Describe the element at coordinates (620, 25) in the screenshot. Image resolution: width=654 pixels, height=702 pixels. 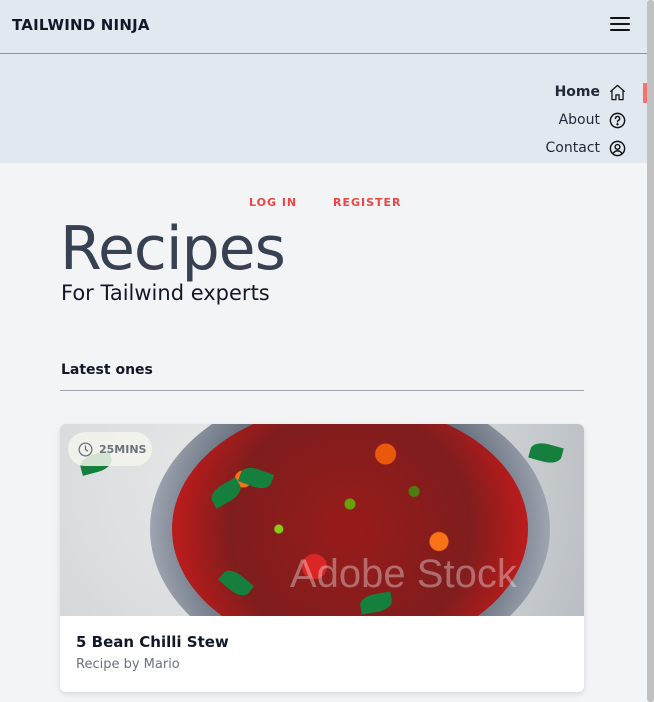
I see `hamburger-menu-icon` at that location.